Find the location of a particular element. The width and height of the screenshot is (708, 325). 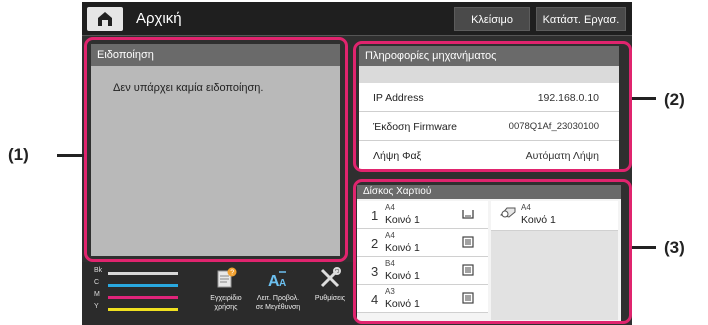

toner-gauge: Bk C M Y is located at coordinates (139, 293).